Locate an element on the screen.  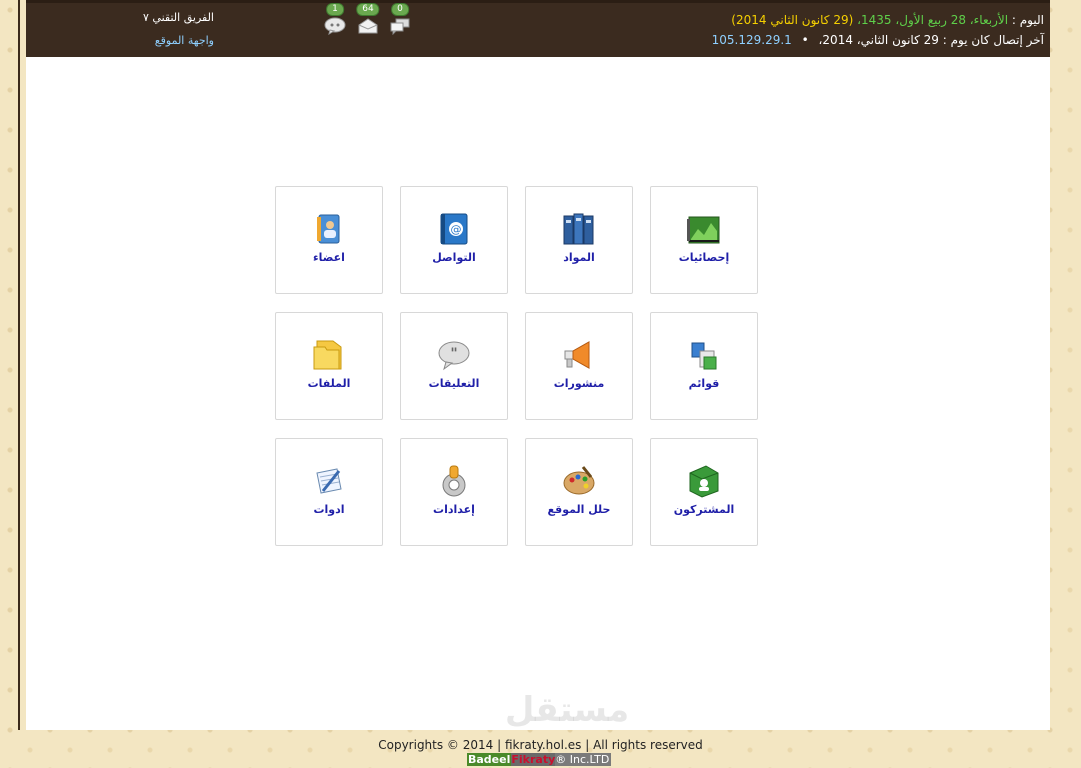
tile-settings-label: إعدادات is located at coordinates (454, 509).